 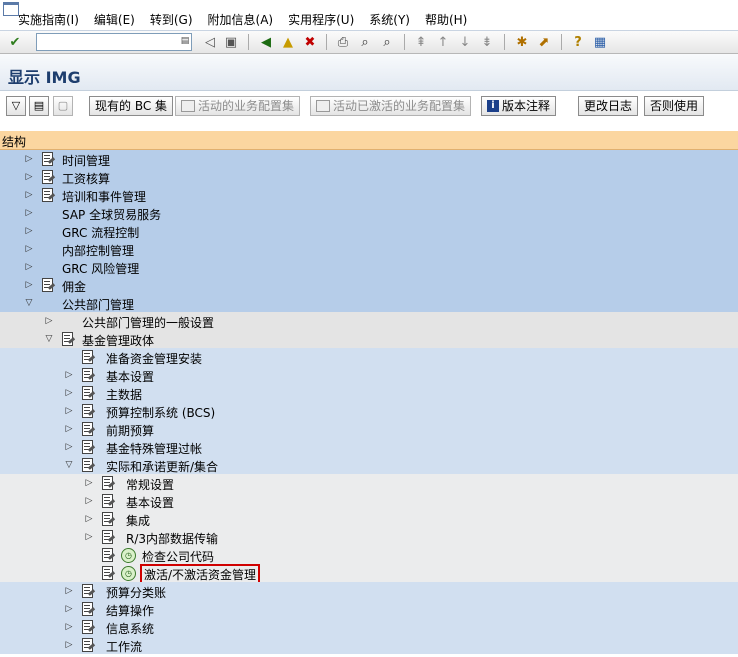 I want to click on tree-node-label: 公共部门管理的一般设置, so click(x=148, y=322).